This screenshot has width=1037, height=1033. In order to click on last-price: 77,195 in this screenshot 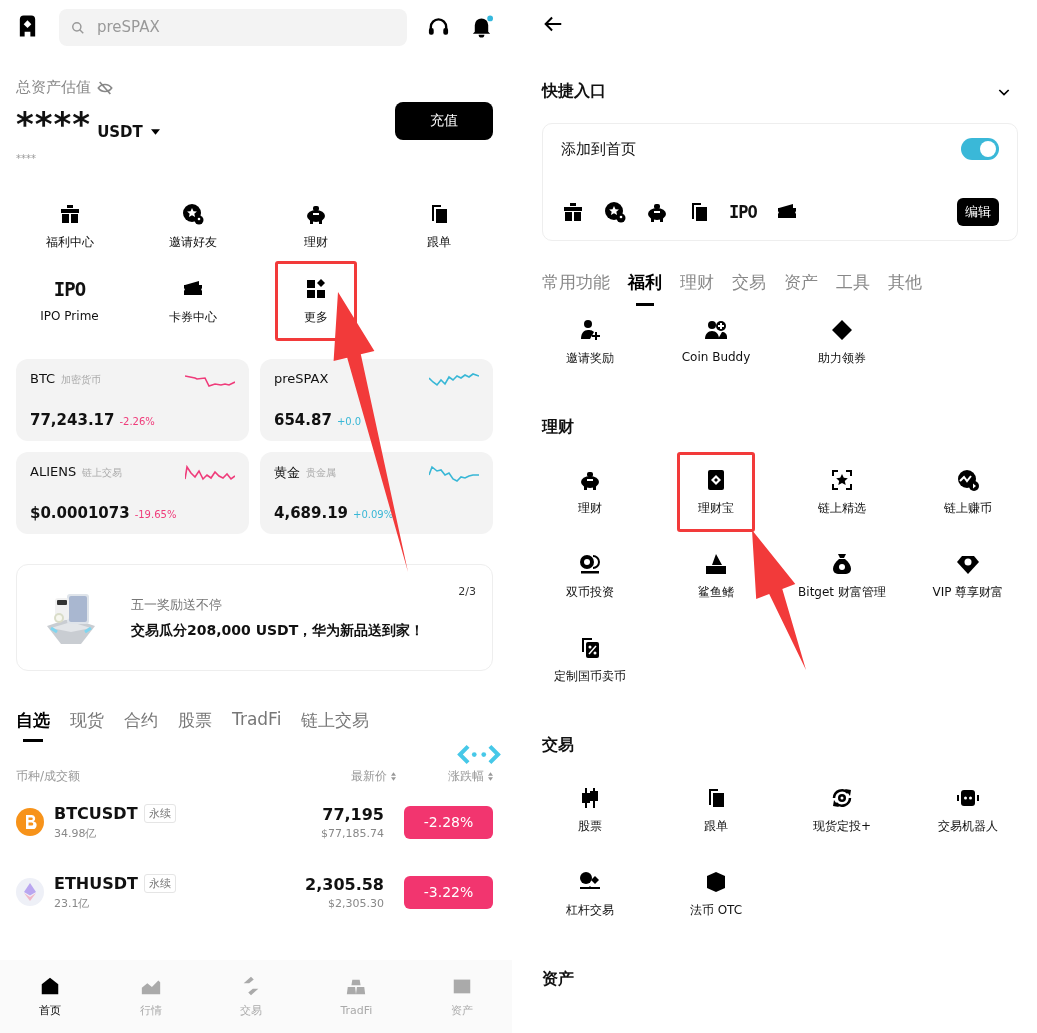, I will do `click(353, 814)`.